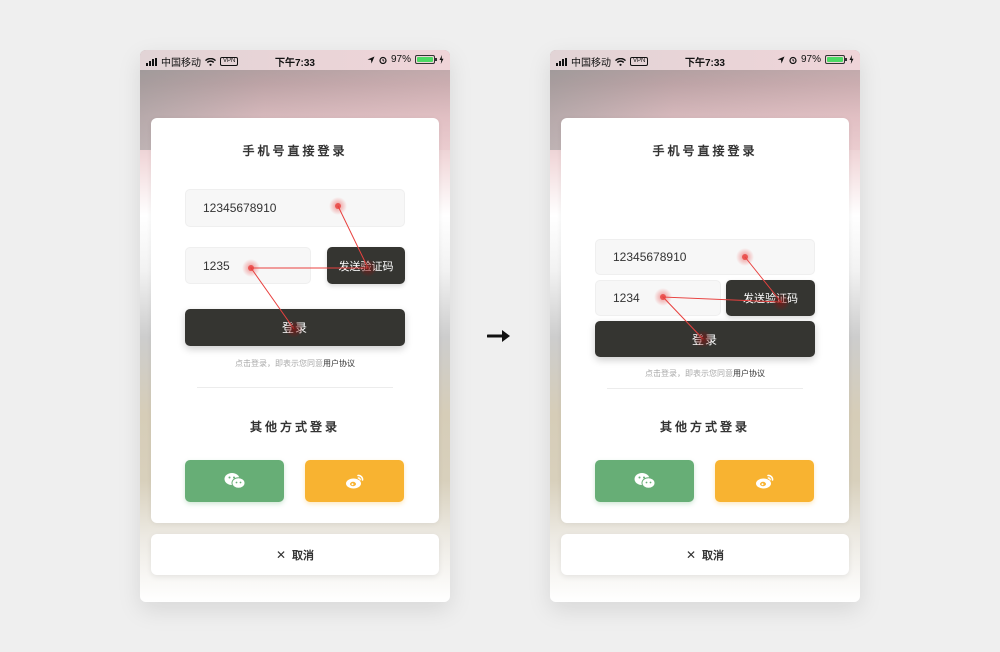  I want to click on arrow-right-icon, so click(498, 336).